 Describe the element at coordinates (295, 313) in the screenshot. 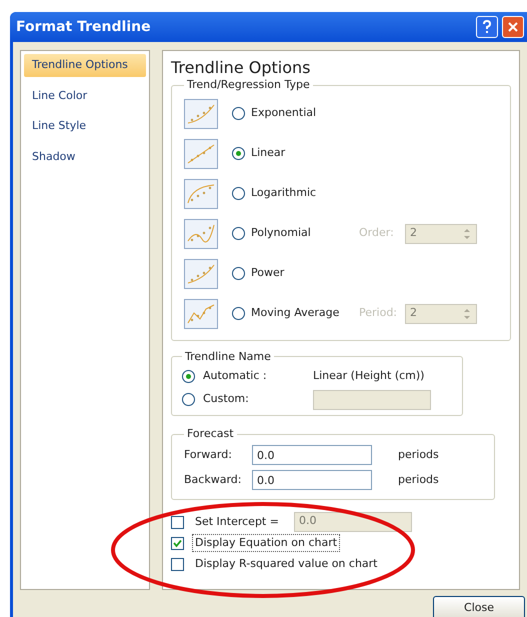

I see `option-label: Moving Average` at that location.